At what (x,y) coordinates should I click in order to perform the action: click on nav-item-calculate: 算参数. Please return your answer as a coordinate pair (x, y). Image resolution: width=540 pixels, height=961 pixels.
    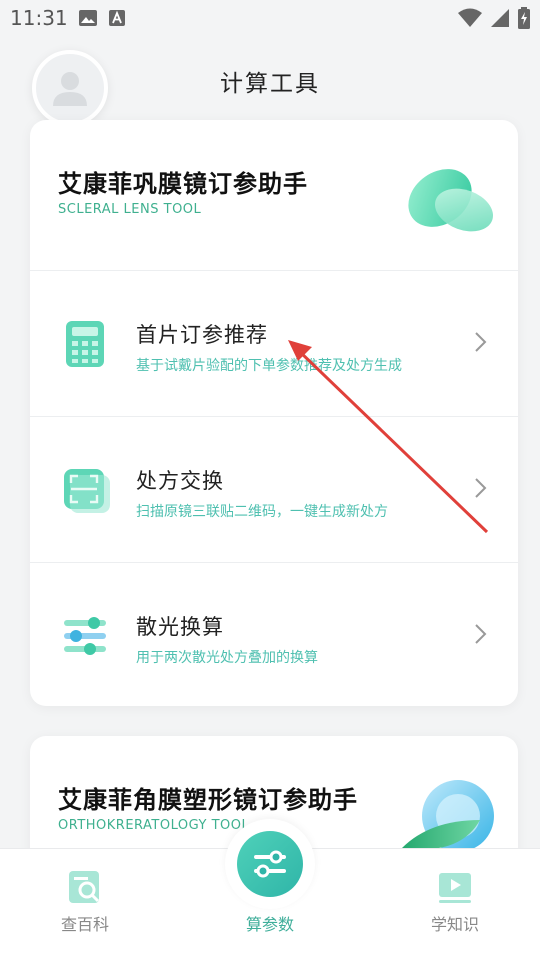
    Looking at the image, I should click on (270, 877).